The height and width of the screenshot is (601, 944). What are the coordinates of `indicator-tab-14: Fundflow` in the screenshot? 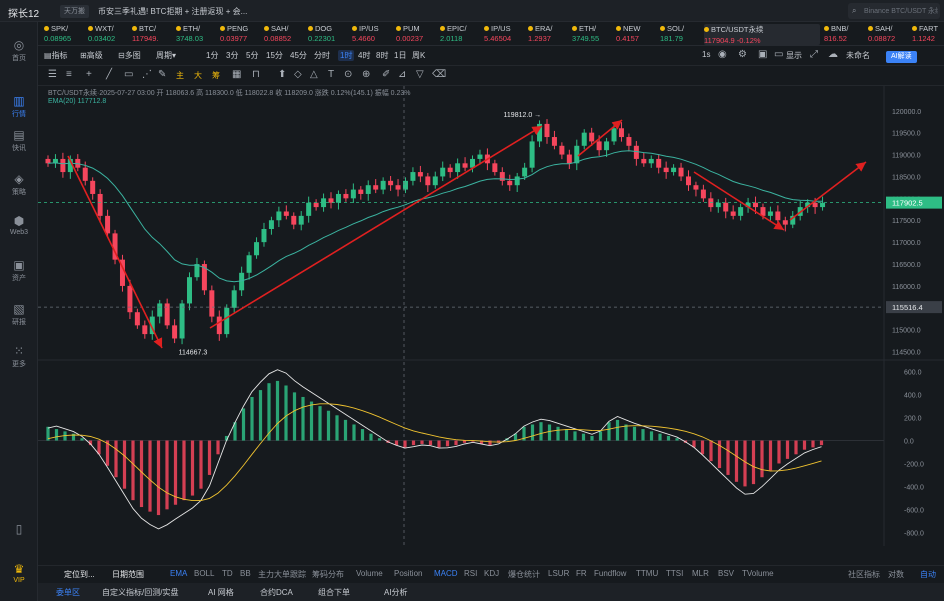 It's located at (610, 573).